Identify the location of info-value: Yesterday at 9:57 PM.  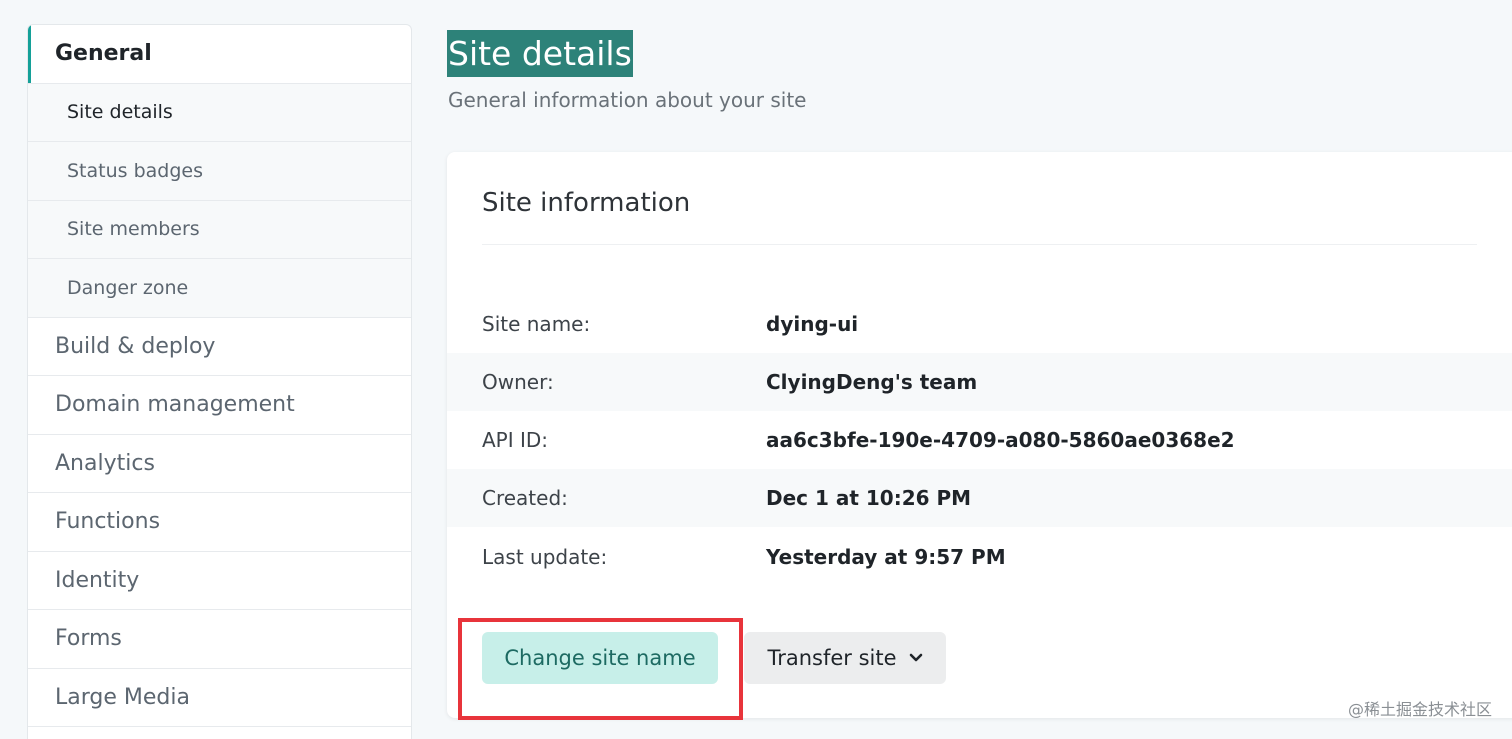
(886, 557).